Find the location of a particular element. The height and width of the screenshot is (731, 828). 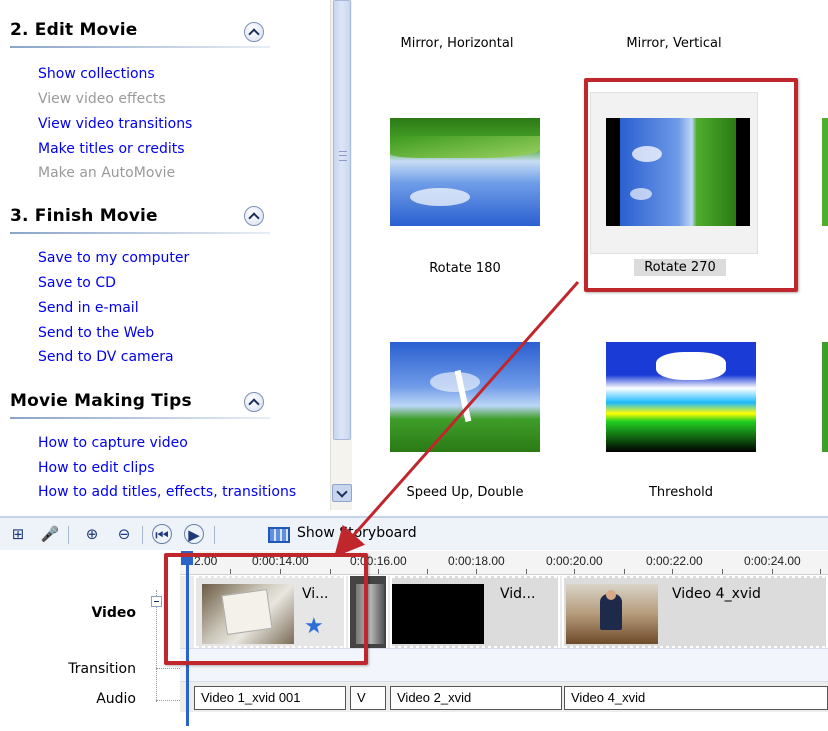

play-icon: ▶ is located at coordinates (194, 534).